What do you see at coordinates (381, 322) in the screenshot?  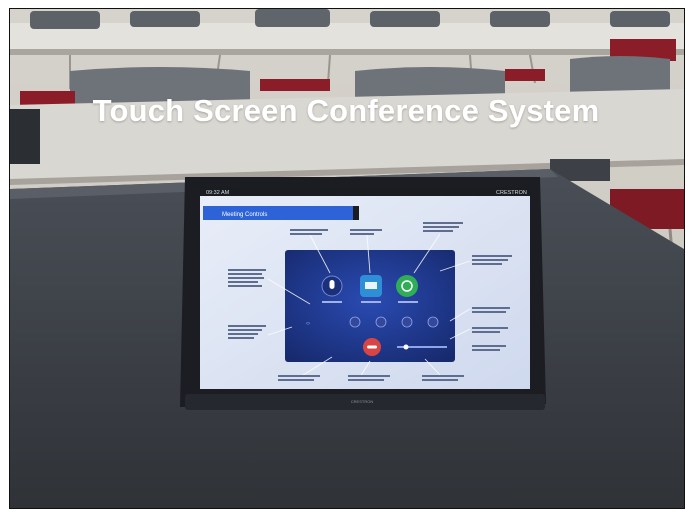 I see `person-button` at bounding box center [381, 322].